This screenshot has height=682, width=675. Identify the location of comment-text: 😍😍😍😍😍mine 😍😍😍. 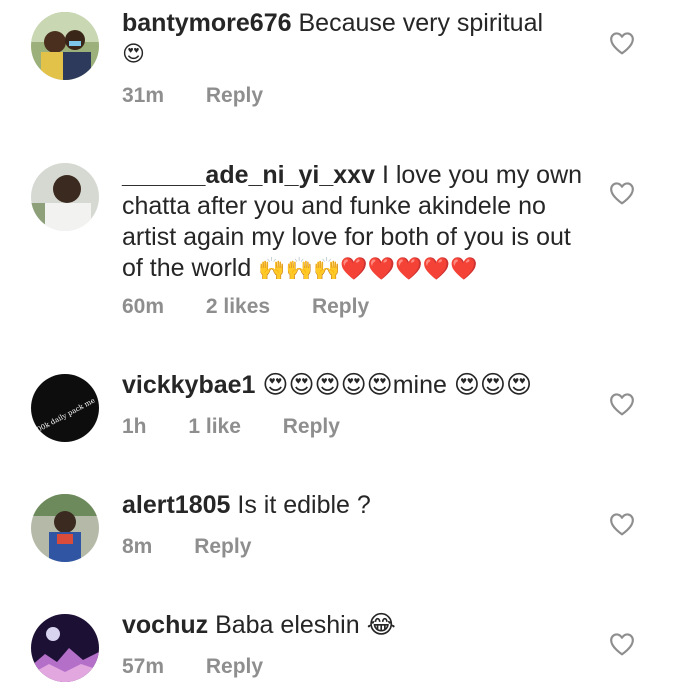
(397, 385).